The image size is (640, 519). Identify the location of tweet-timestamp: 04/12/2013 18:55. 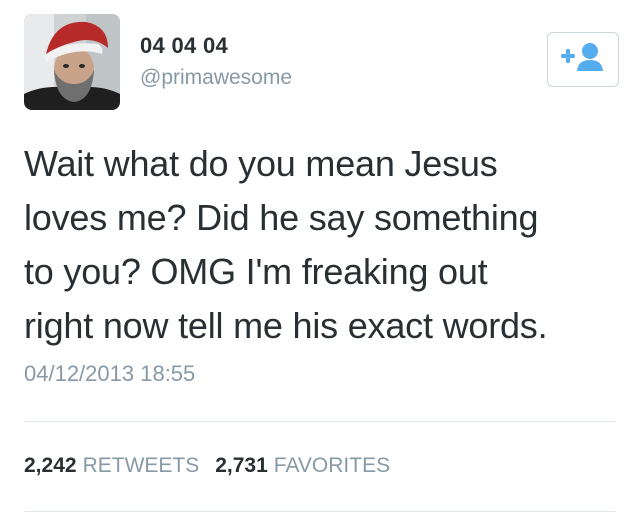
(109, 374).